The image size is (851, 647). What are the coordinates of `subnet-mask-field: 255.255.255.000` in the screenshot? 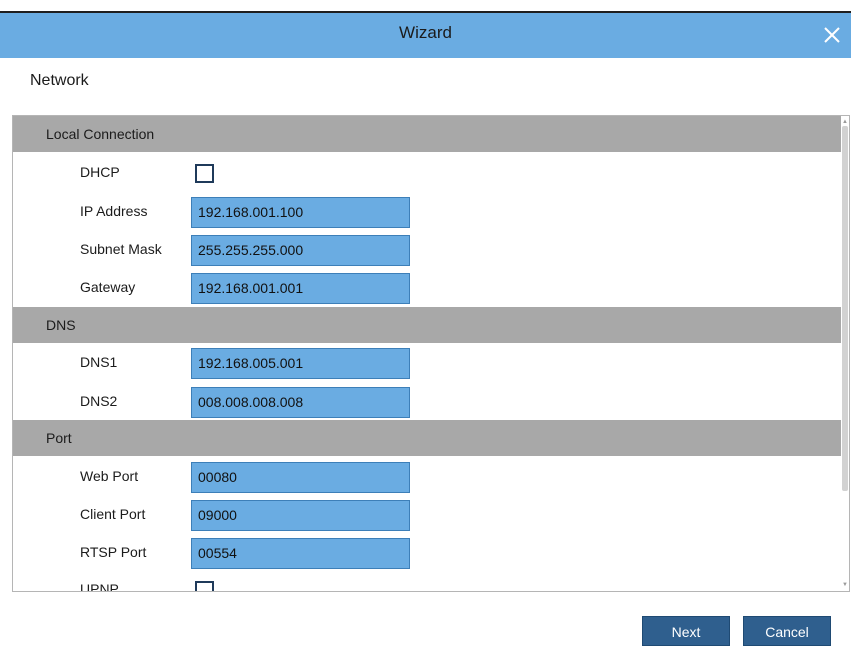 It's located at (300, 250).